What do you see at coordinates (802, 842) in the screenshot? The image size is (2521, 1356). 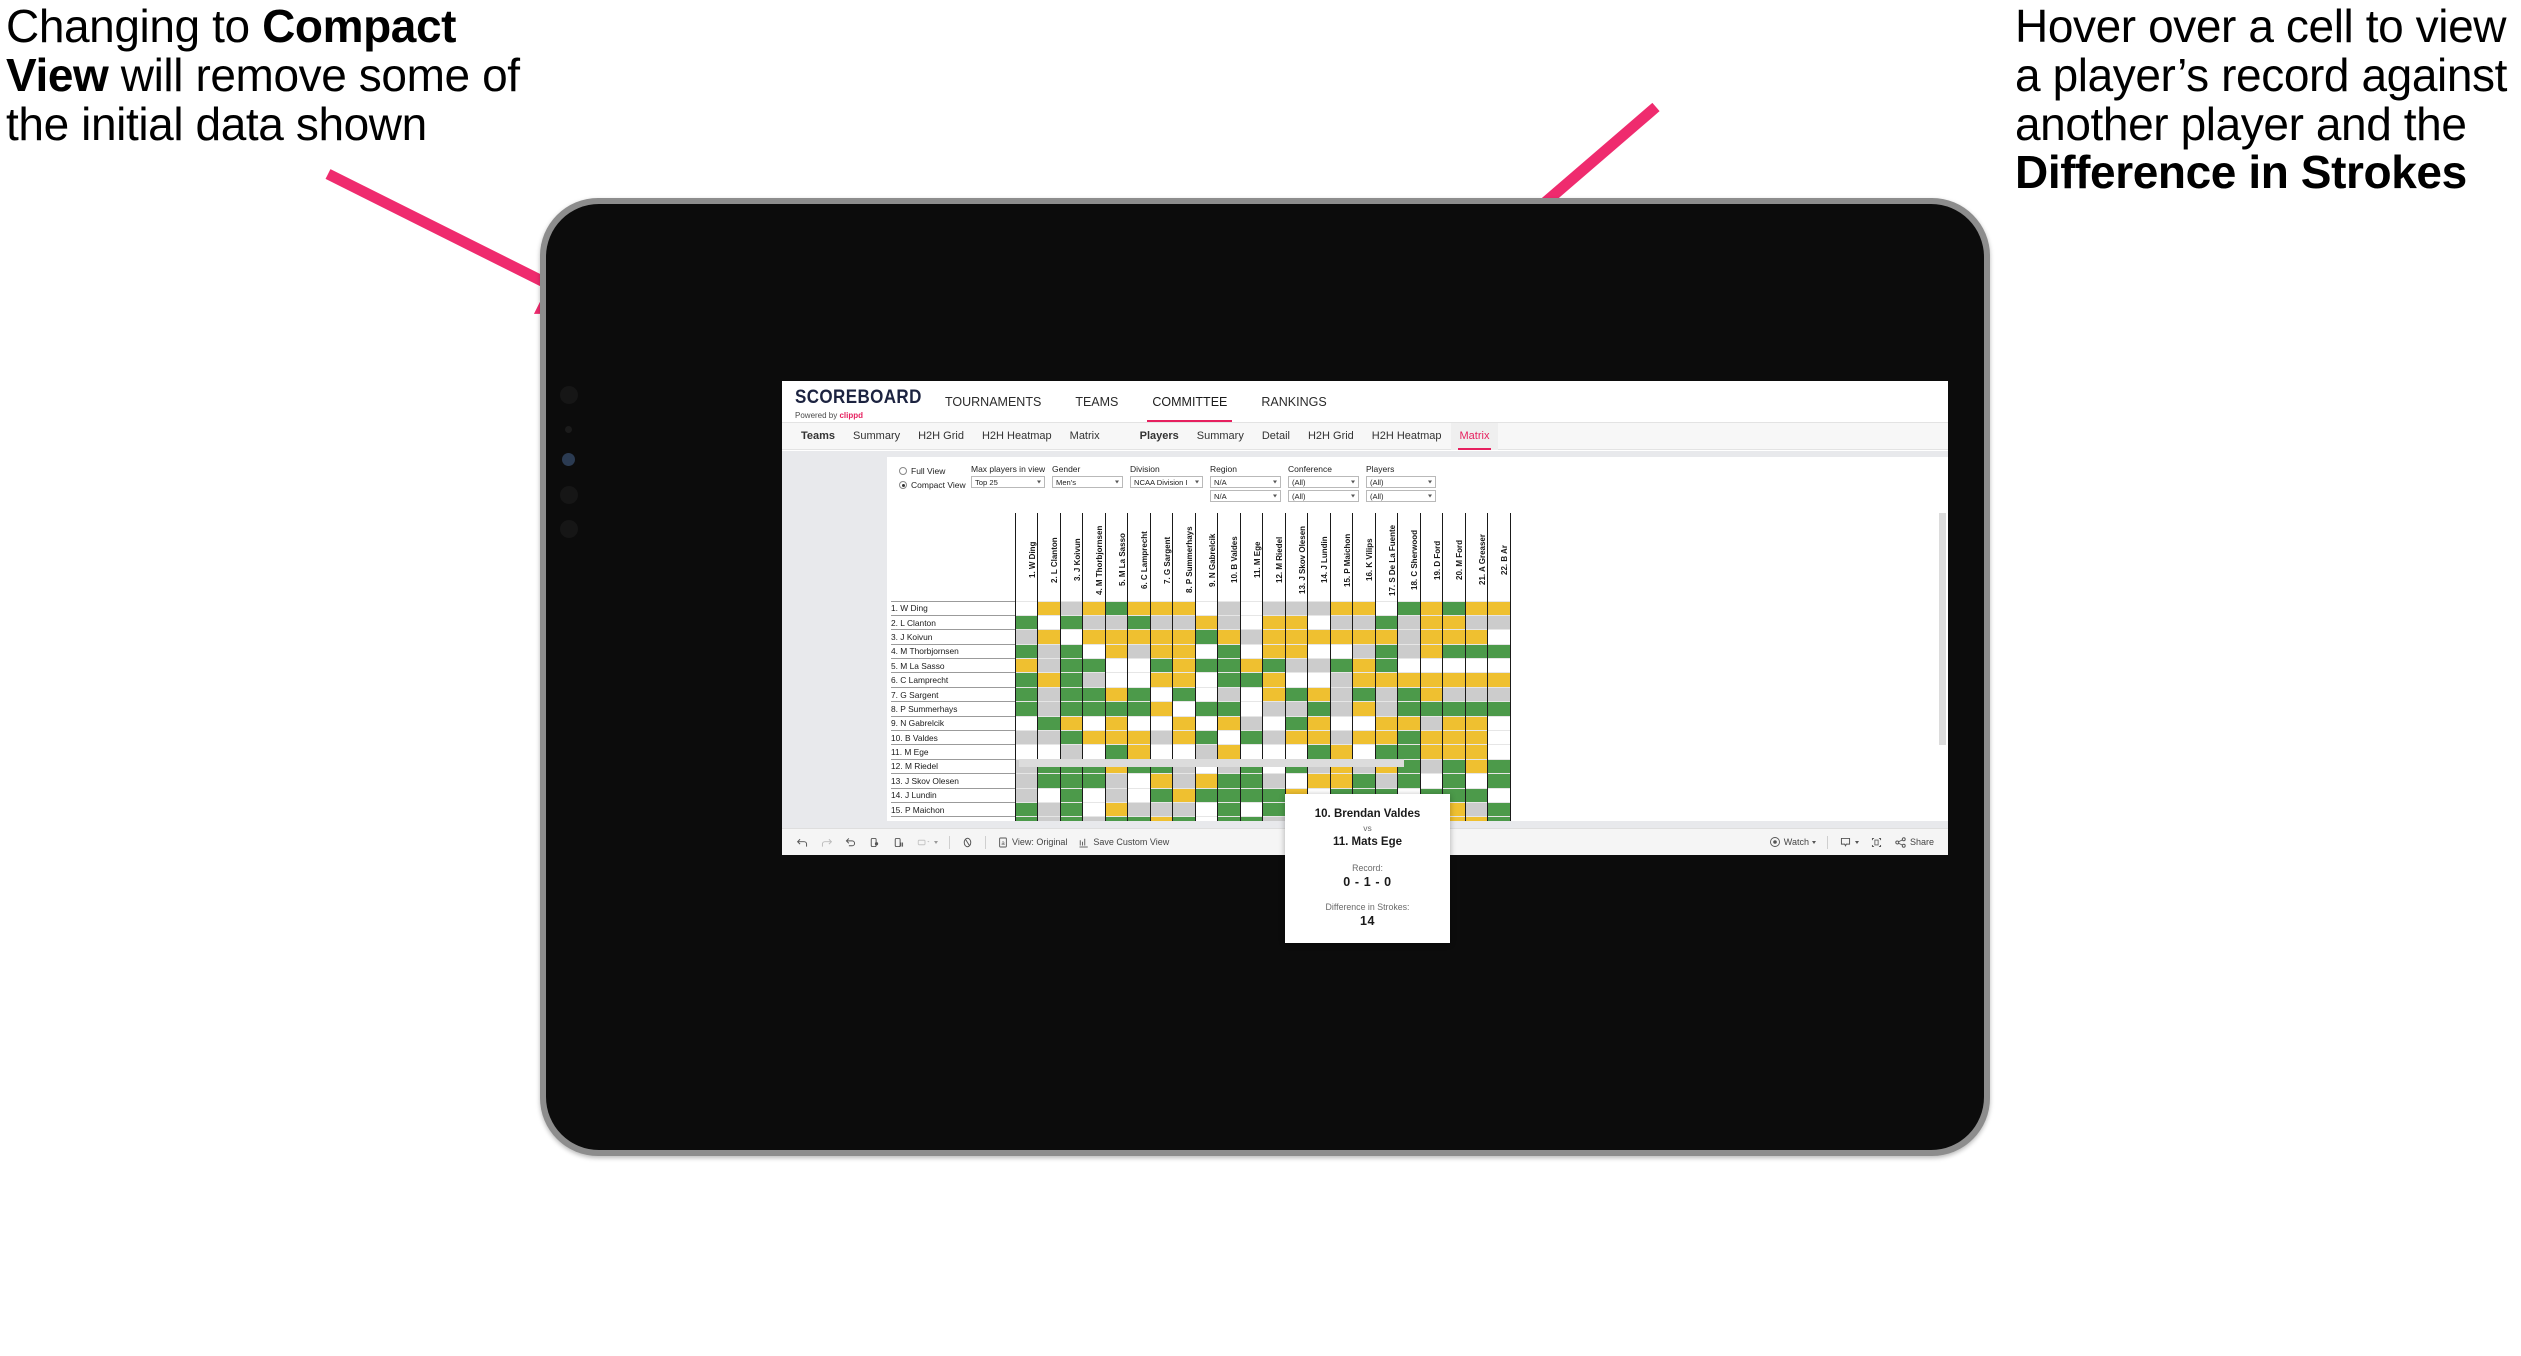 I see `undo-button` at bounding box center [802, 842].